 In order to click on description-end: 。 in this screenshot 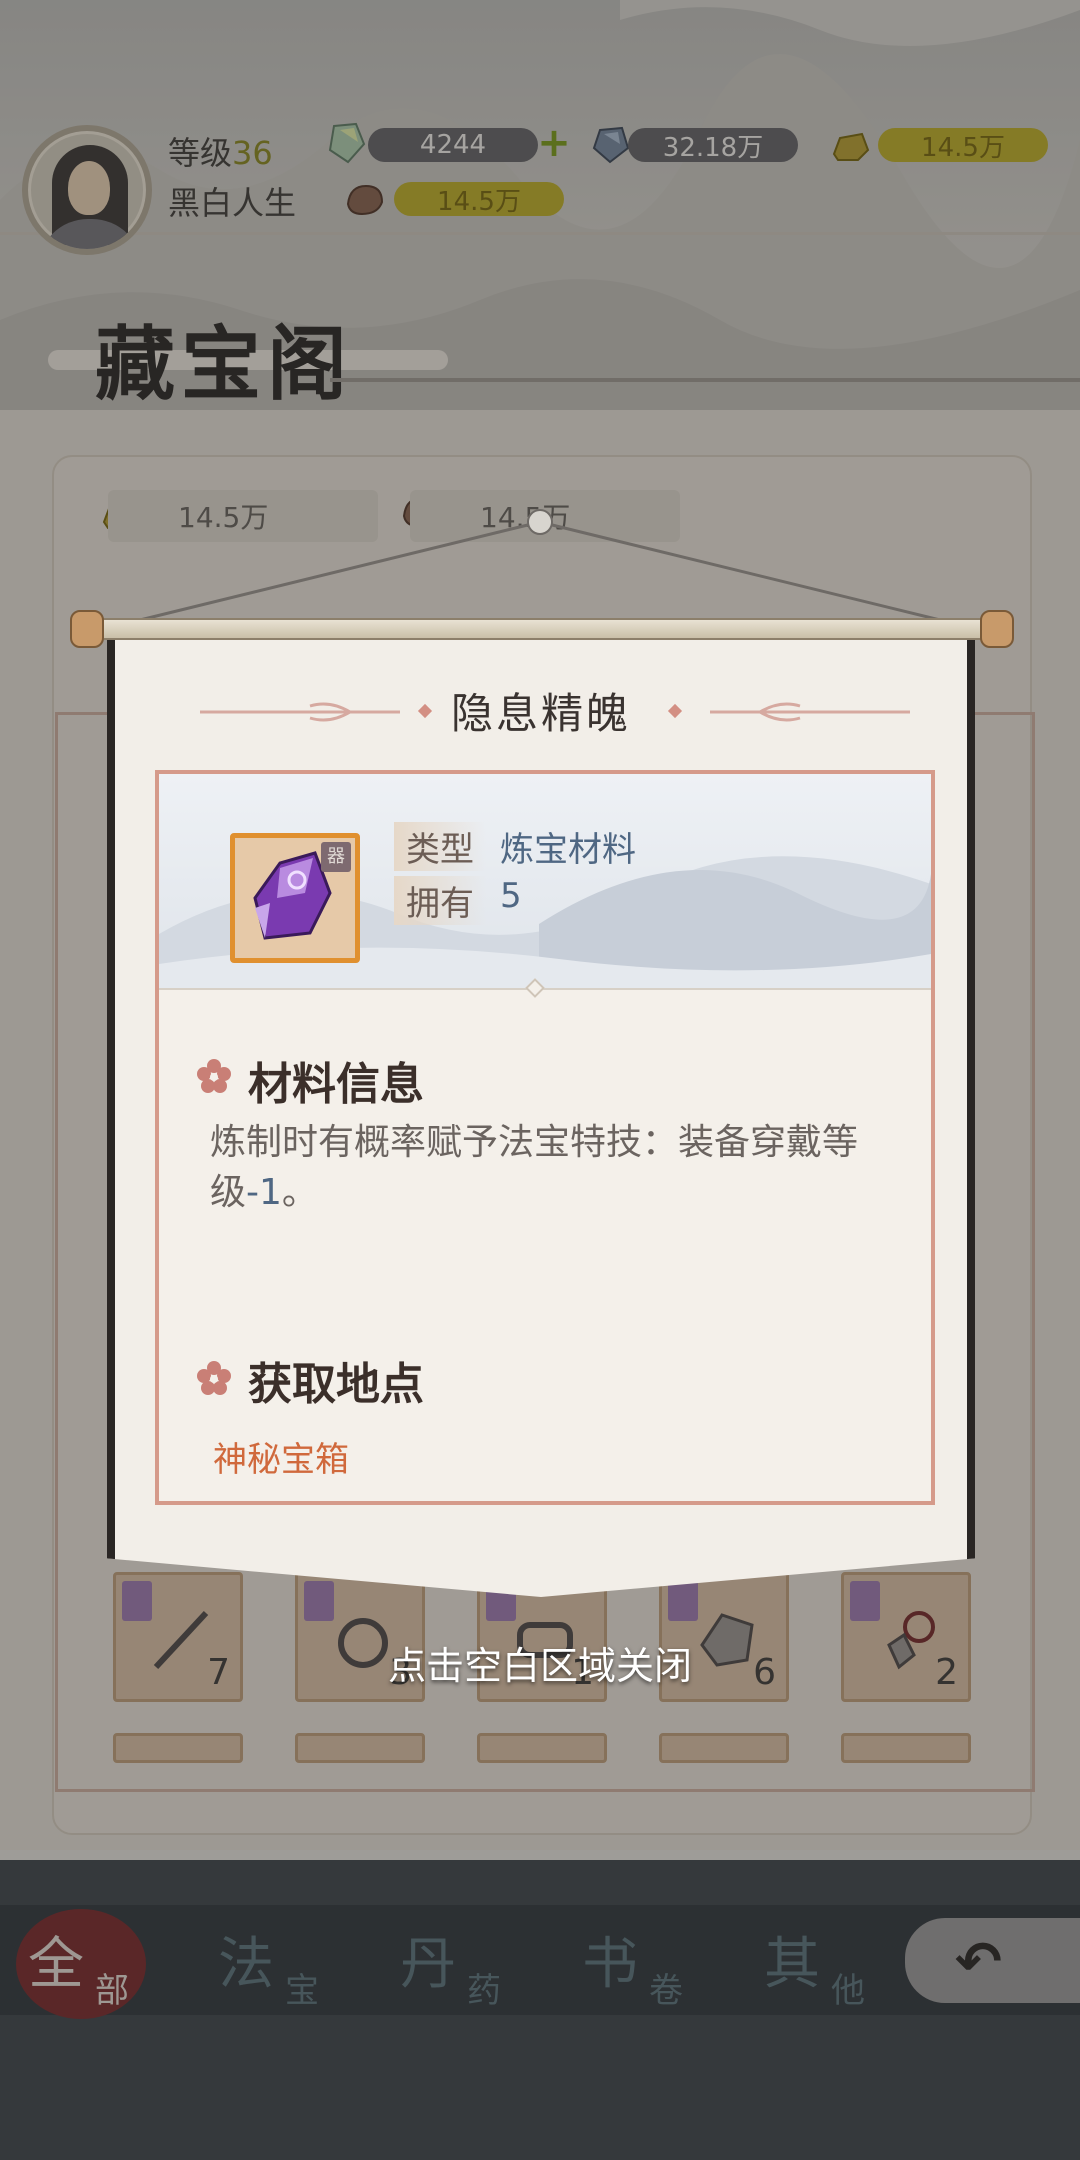, I will do `click(299, 1192)`.